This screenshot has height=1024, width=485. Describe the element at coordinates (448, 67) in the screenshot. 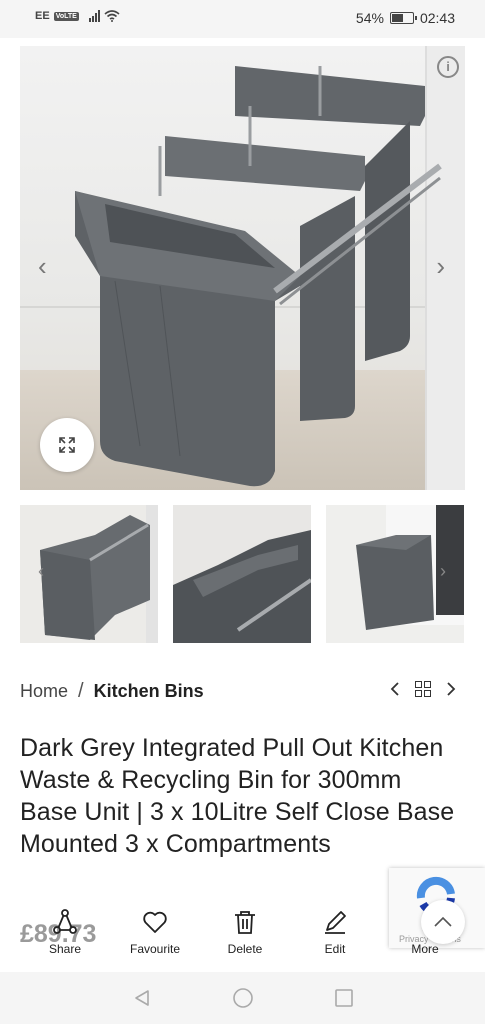

I see `info-icon: i` at that location.